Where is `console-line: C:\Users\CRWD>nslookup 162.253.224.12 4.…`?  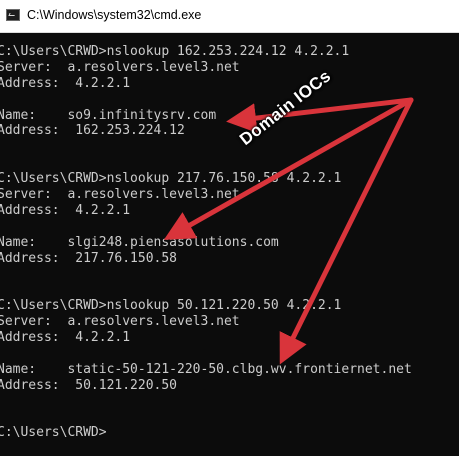 console-line: C:\Users\CRWD>nslookup 162.253.224.12 4.… is located at coordinates (175, 51).